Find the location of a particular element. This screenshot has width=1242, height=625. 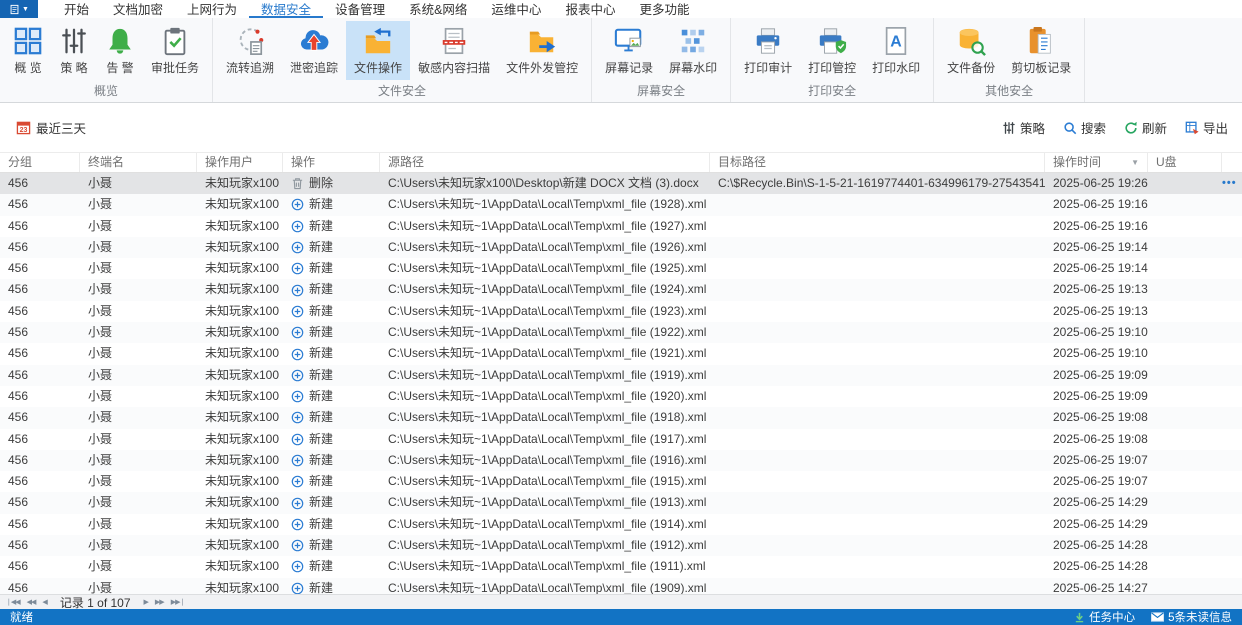

date-range-filter: 23 最近三天 is located at coordinates (51, 127).